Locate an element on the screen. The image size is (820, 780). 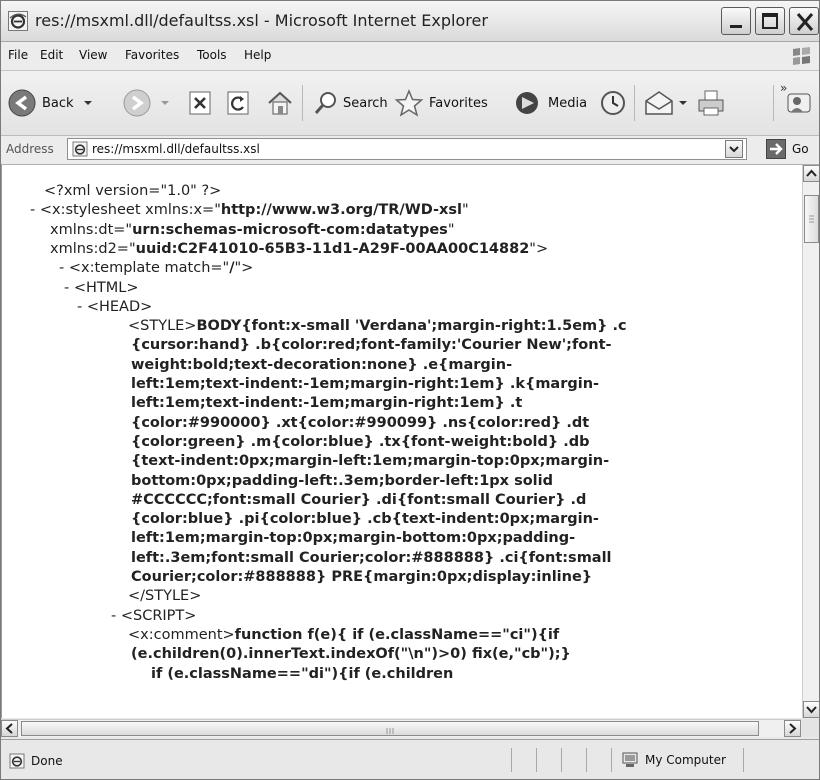
address-dropdown-button is located at coordinates (734, 149).